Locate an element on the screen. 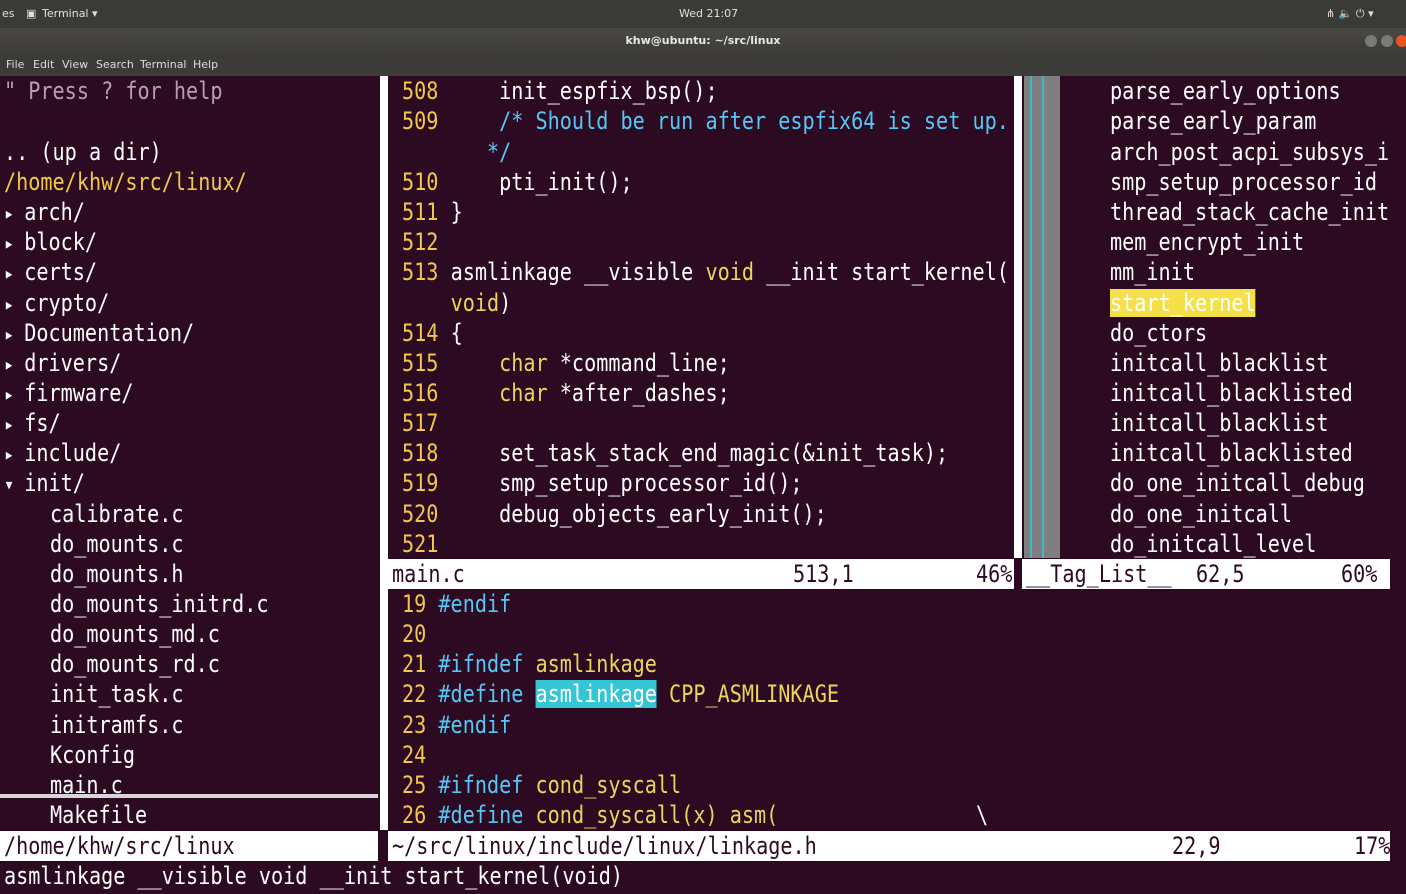 This screenshot has height=894, width=1406. nerdtree-help: " Press ? for help is located at coordinates (113, 91).